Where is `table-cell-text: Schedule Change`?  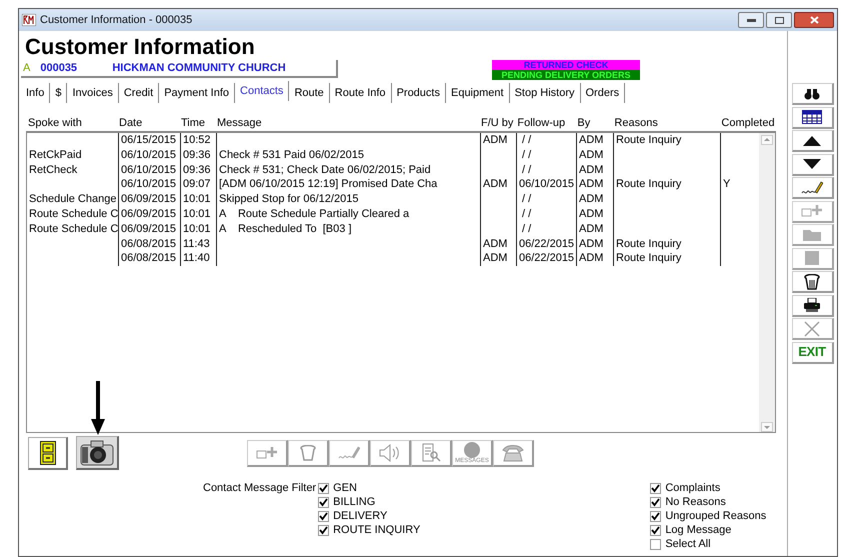 table-cell-text: Schedule Change is located at coordinates (73, 199).